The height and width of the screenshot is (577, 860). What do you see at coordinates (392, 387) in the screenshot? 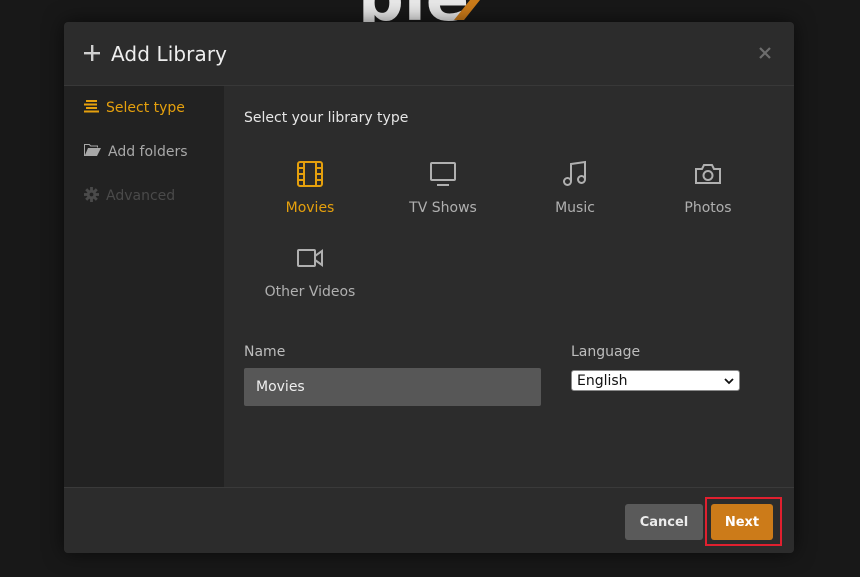
I see `library-name-input` at bounding box center [392, 387].